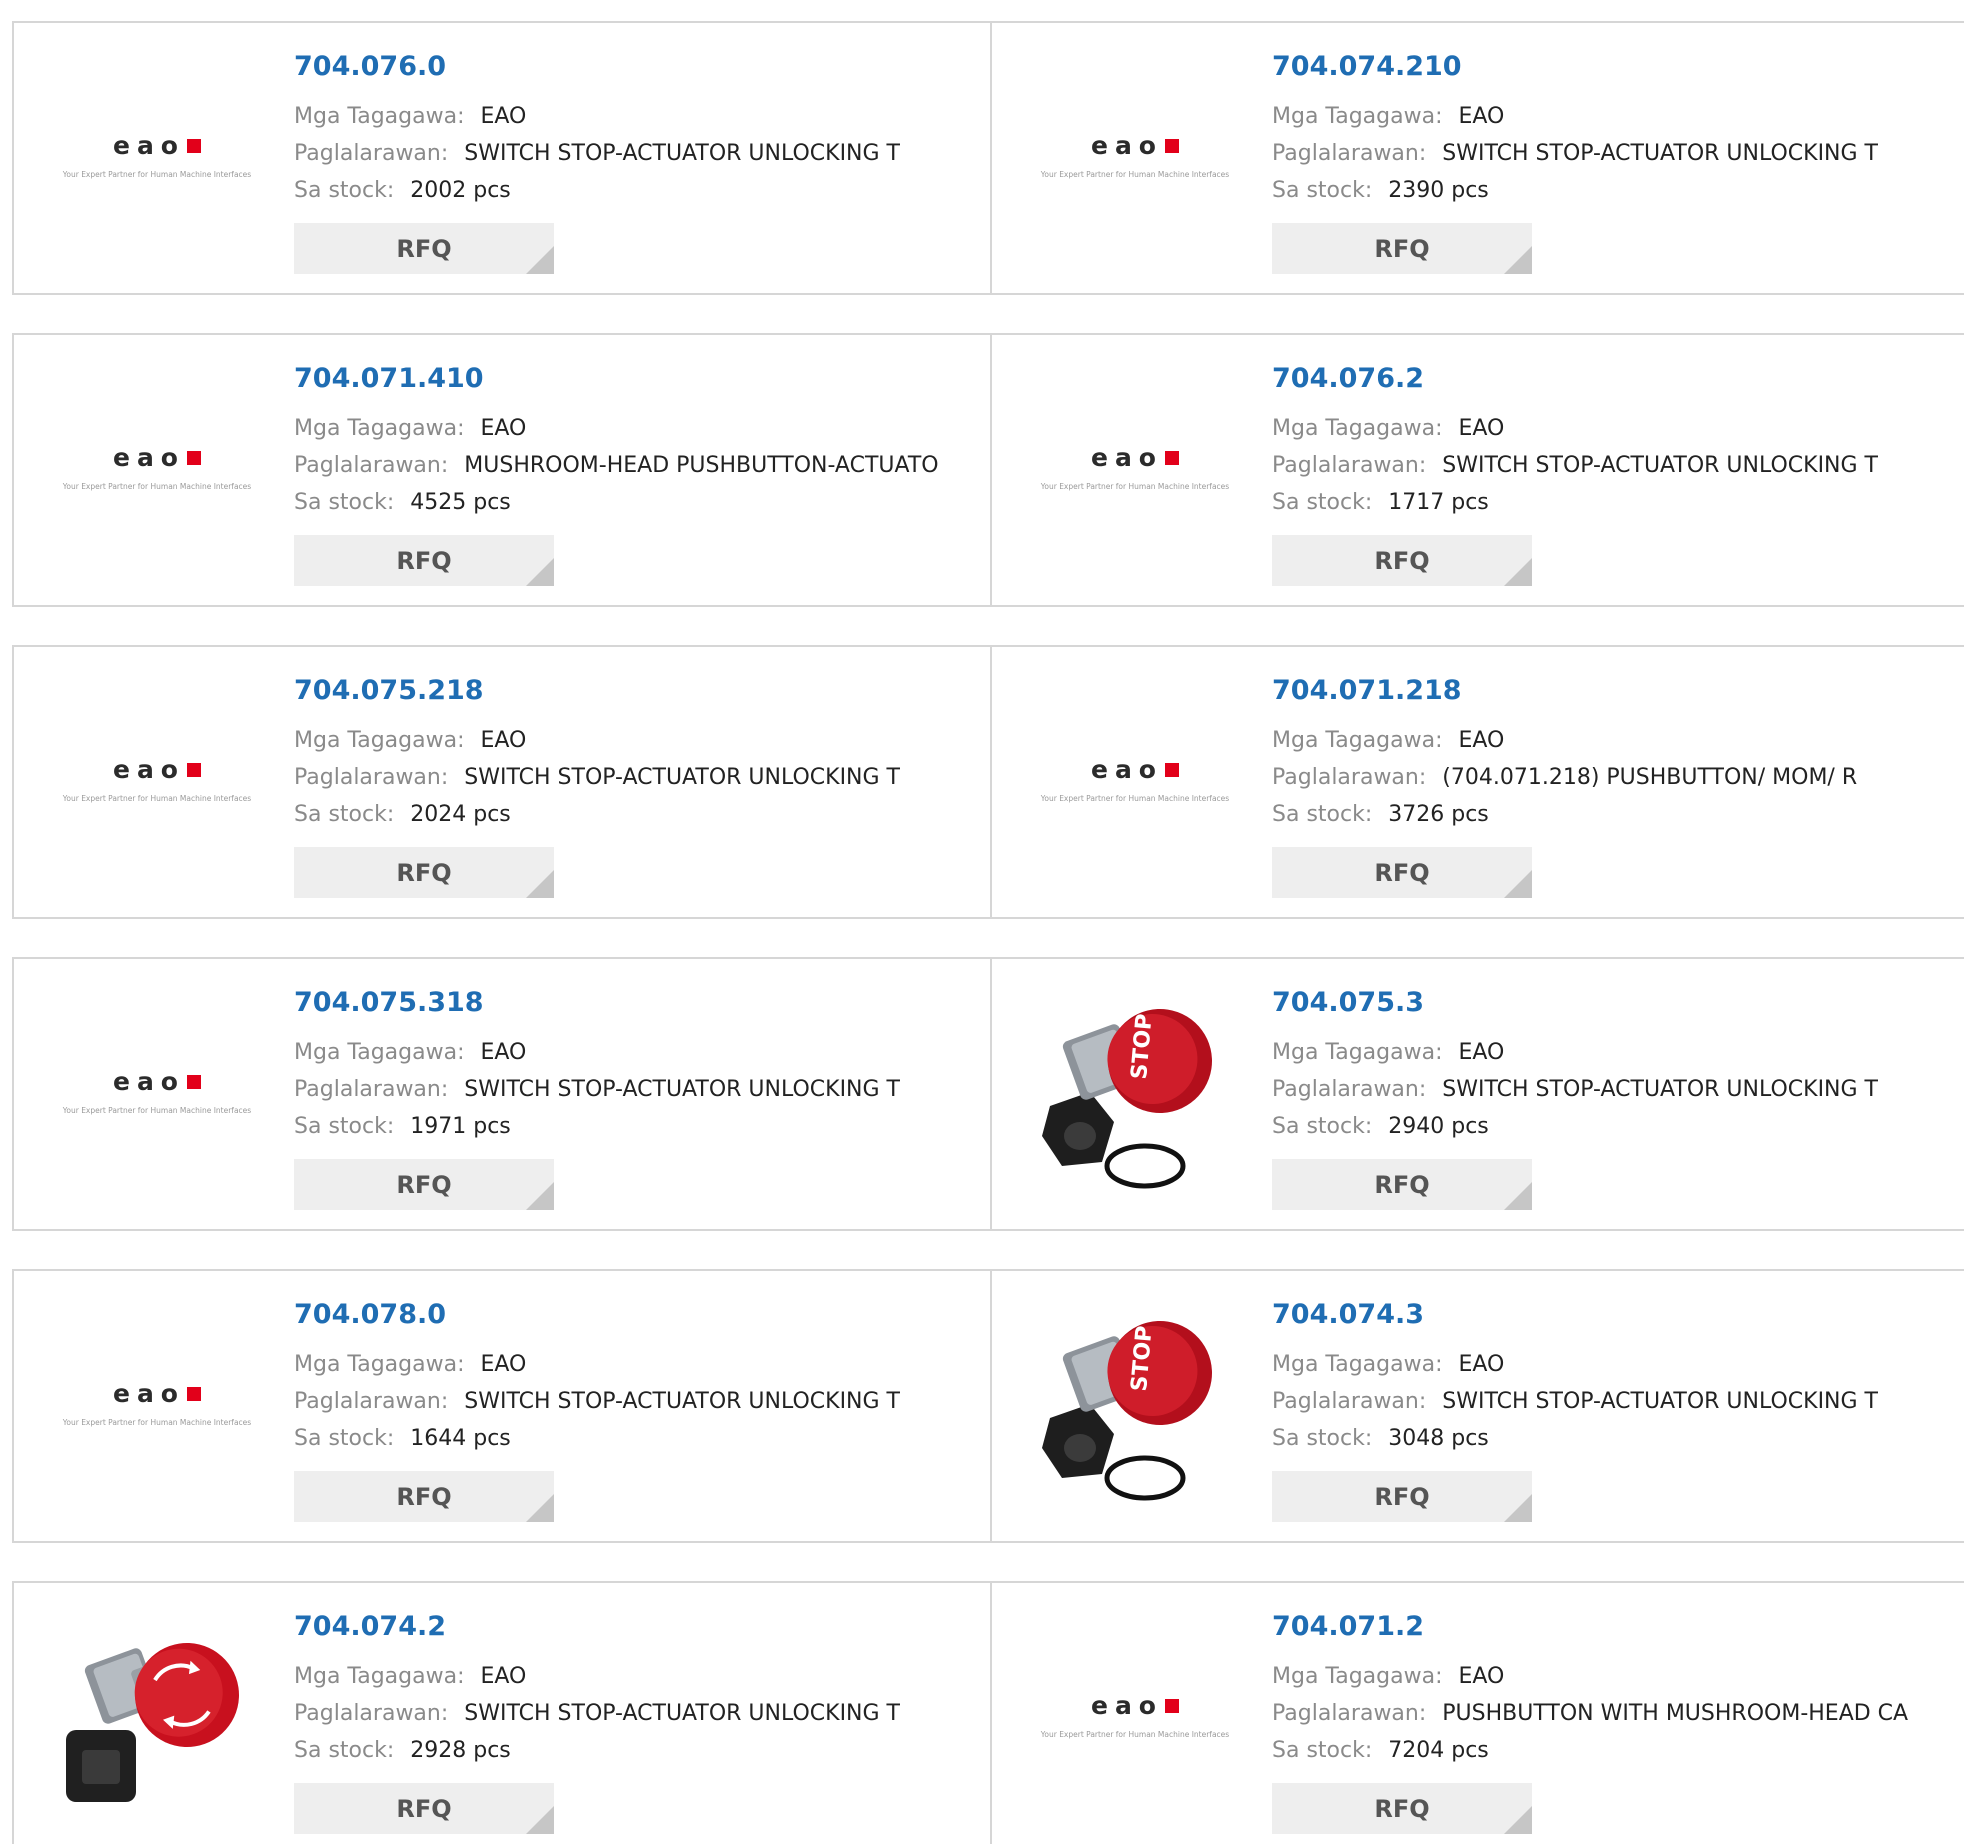 This screenshot has height=1846, width=1964. What do you see at coordinates (460, 1750) in the screenshot?
I see `stock-value: 2928 pcs` at bounding box center [460, 1750].